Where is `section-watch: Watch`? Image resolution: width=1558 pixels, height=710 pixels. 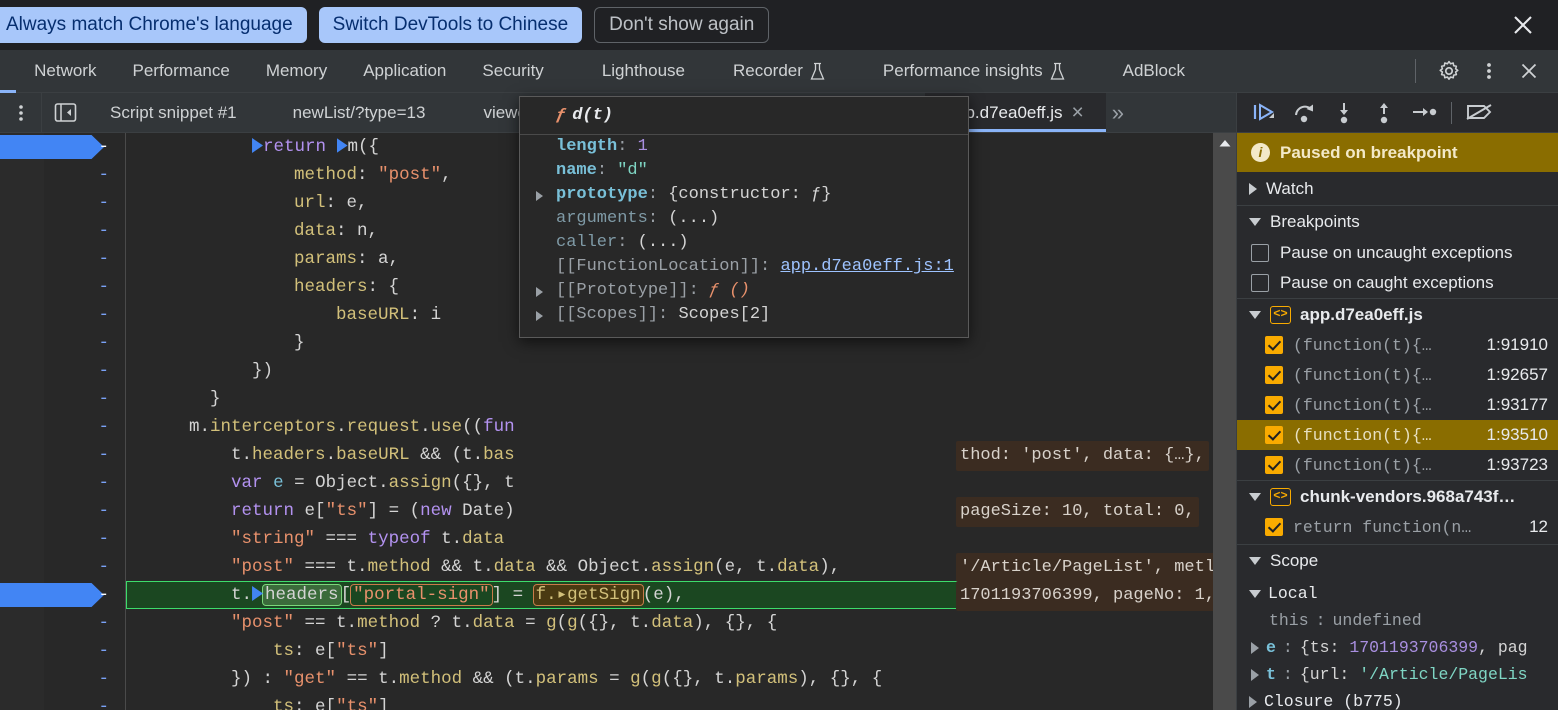
section-watch: Watch is located at coordinates (1397, 188).